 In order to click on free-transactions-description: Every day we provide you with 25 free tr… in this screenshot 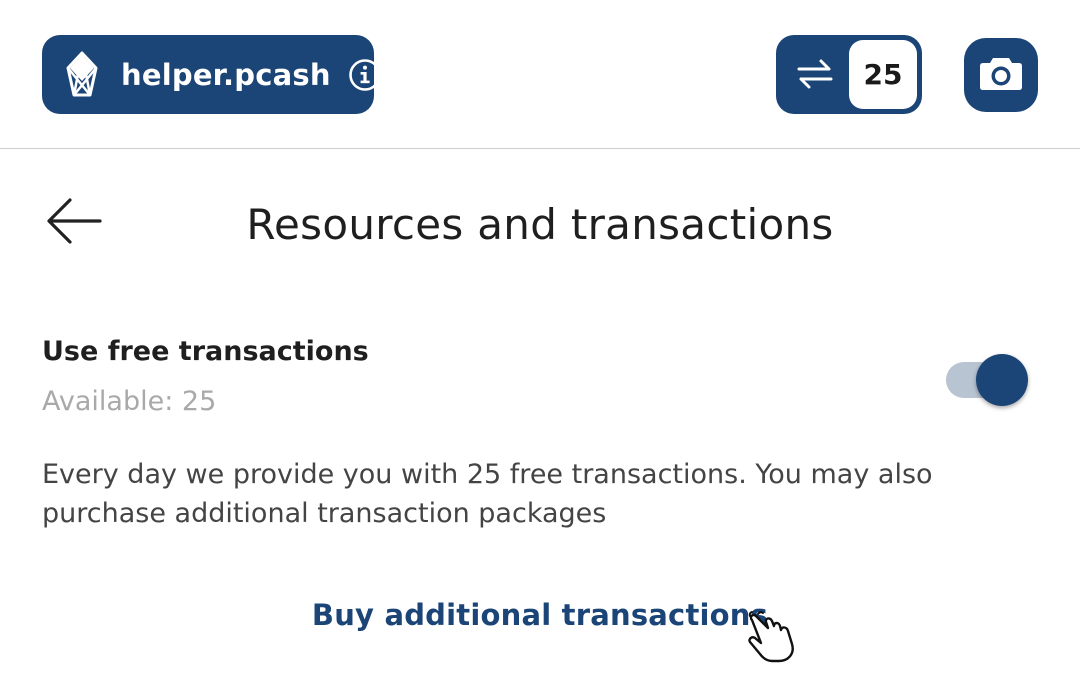, I will do `click(487, 494)`.